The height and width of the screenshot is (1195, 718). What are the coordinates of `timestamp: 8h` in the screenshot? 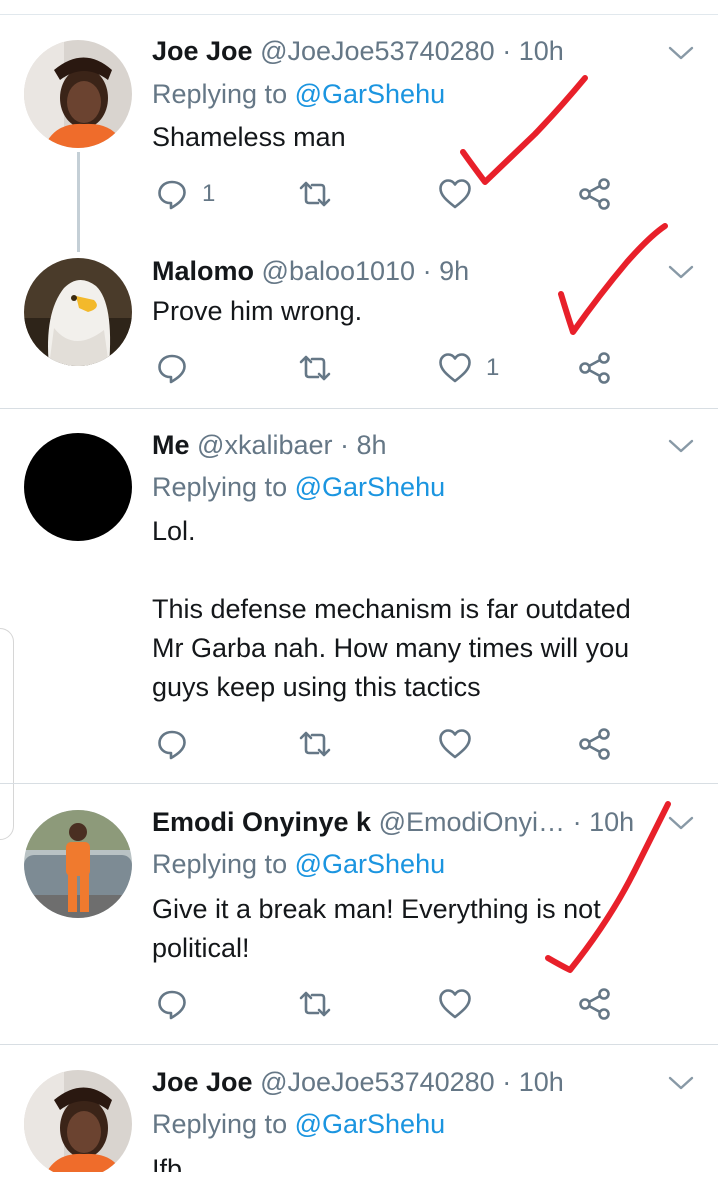 It's located at (372, 445).